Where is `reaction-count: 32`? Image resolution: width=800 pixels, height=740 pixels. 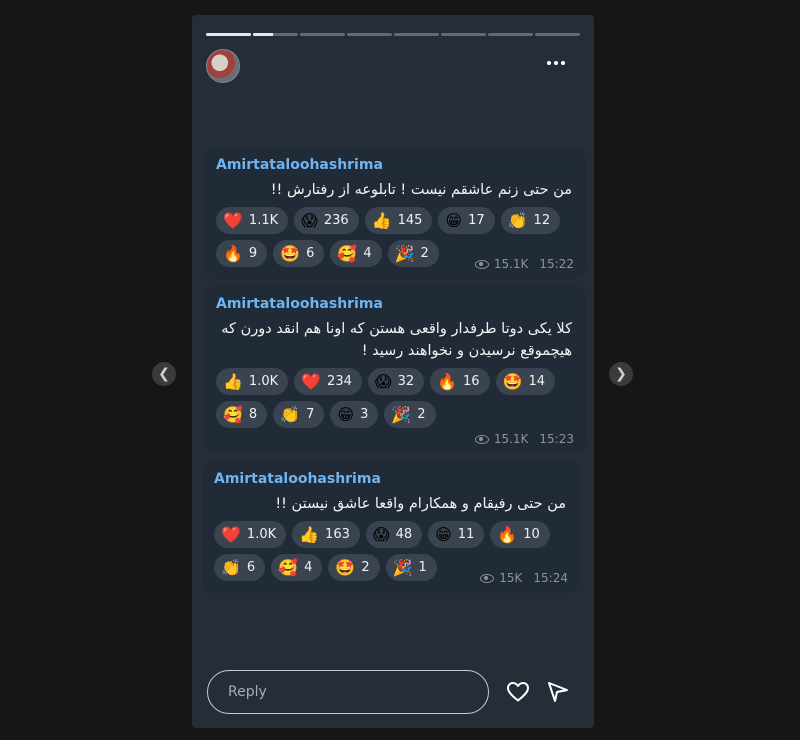 reaction-count: 32 is located at coordinates (406, 381).